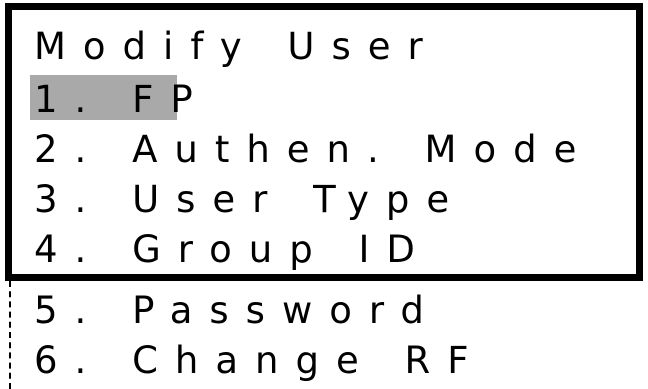  Describe the element at coordinates (122, 100) in the screenshot. I see `menu-item-fp: 1. FP` at that location.